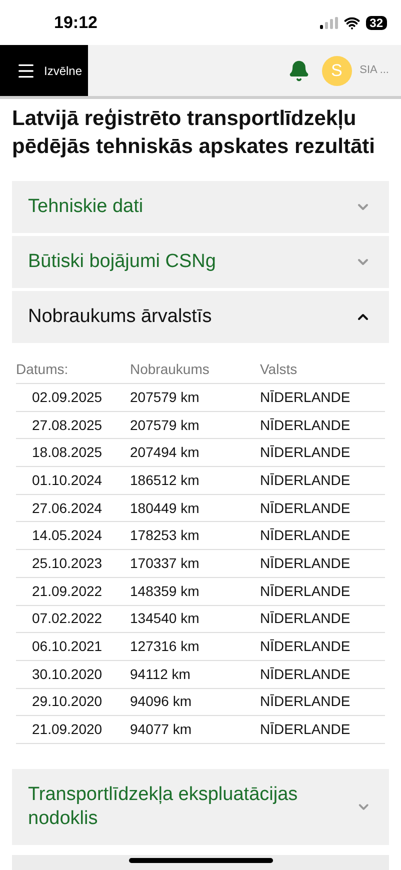  I want to click on table-cell-text: 207494 km, so click(165, 452).